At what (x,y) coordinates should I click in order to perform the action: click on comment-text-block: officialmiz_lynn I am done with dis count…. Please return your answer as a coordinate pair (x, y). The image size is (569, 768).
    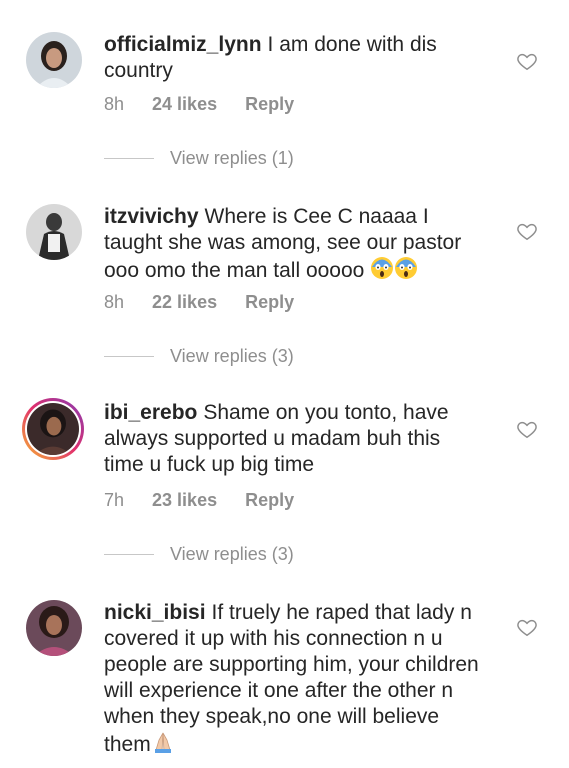
    Looking at the image, I should click on (294, 58).